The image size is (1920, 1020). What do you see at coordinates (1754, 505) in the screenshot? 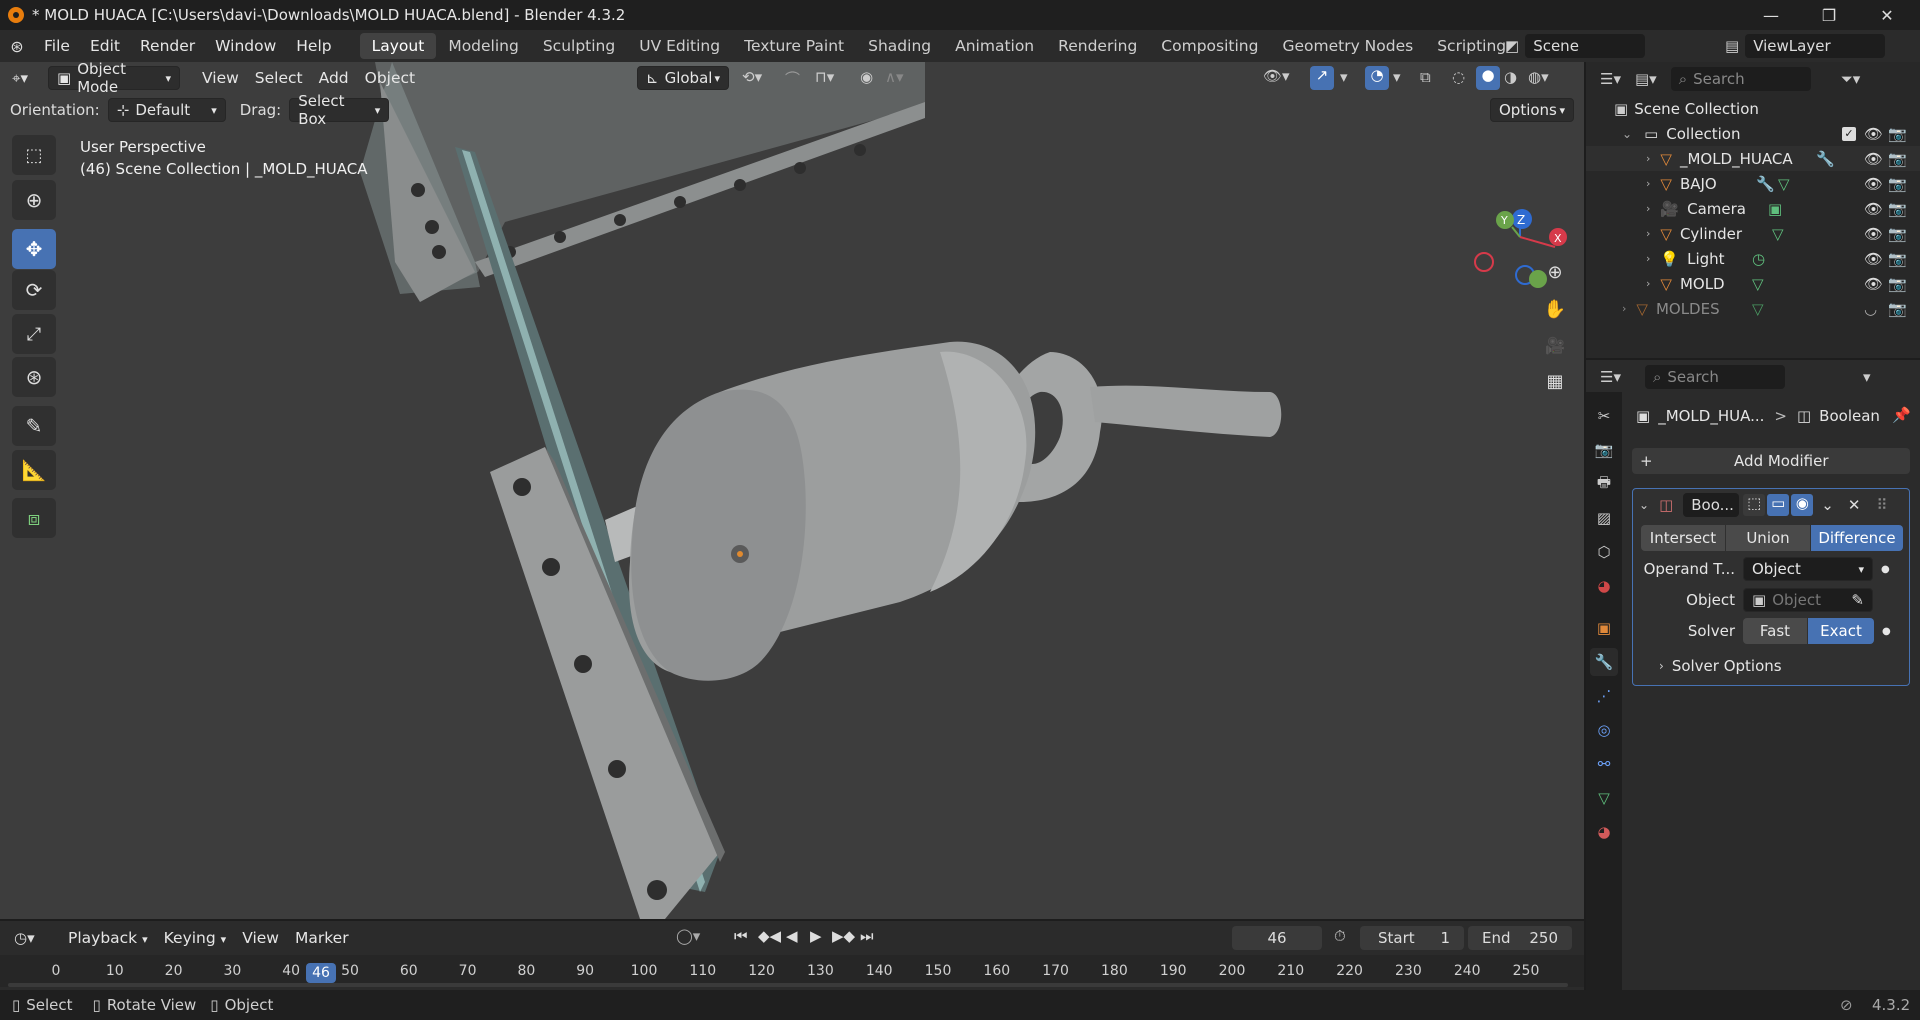
I see `edit-mode-toggle-icon: ⬚` at bounding box center [1754, 505].